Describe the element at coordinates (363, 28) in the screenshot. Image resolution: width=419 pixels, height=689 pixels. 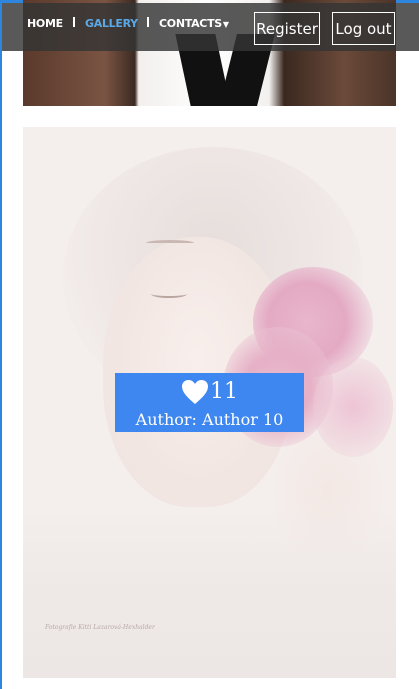
I see `logout-button: Log out` at that location.